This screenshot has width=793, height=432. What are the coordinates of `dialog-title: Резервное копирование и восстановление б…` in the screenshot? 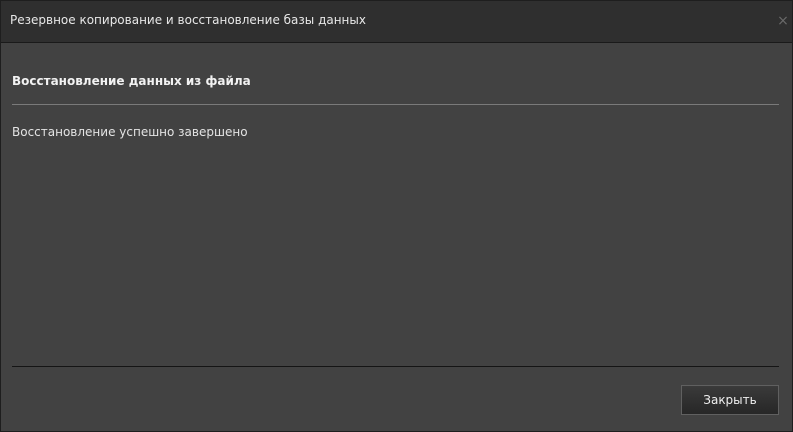 It's located at (188, 20).